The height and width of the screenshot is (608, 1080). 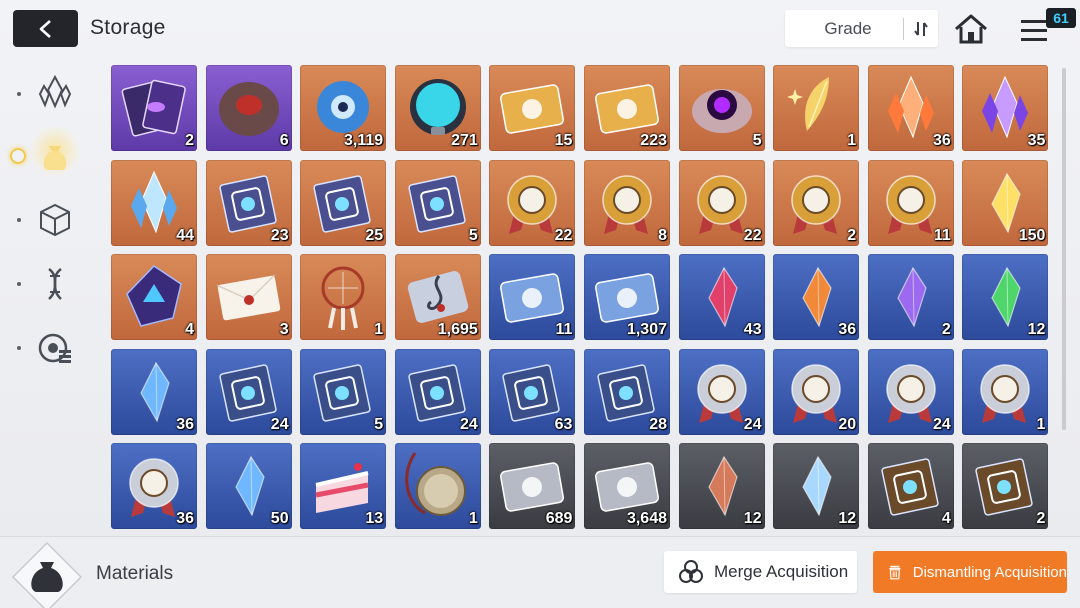 I want to click on pocket-watch-icon, so click(x=435, y=484).